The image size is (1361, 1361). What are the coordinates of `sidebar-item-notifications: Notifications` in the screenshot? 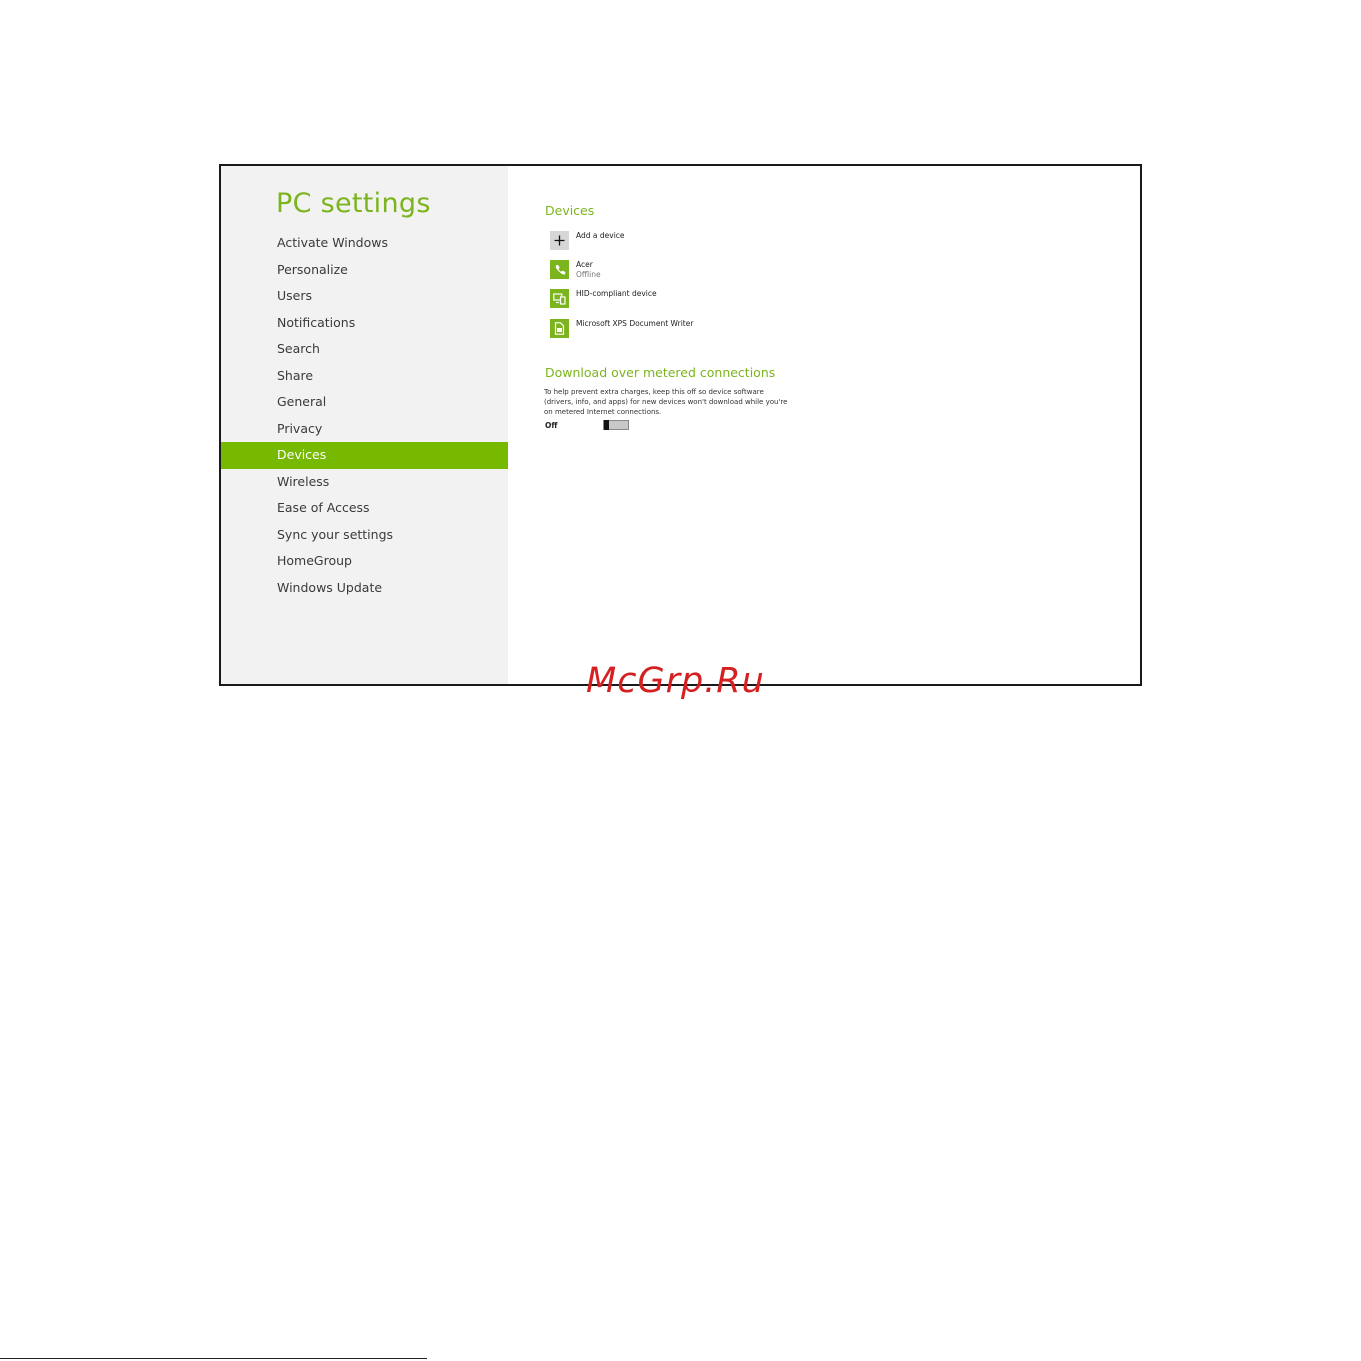 It's located at (364, 323).